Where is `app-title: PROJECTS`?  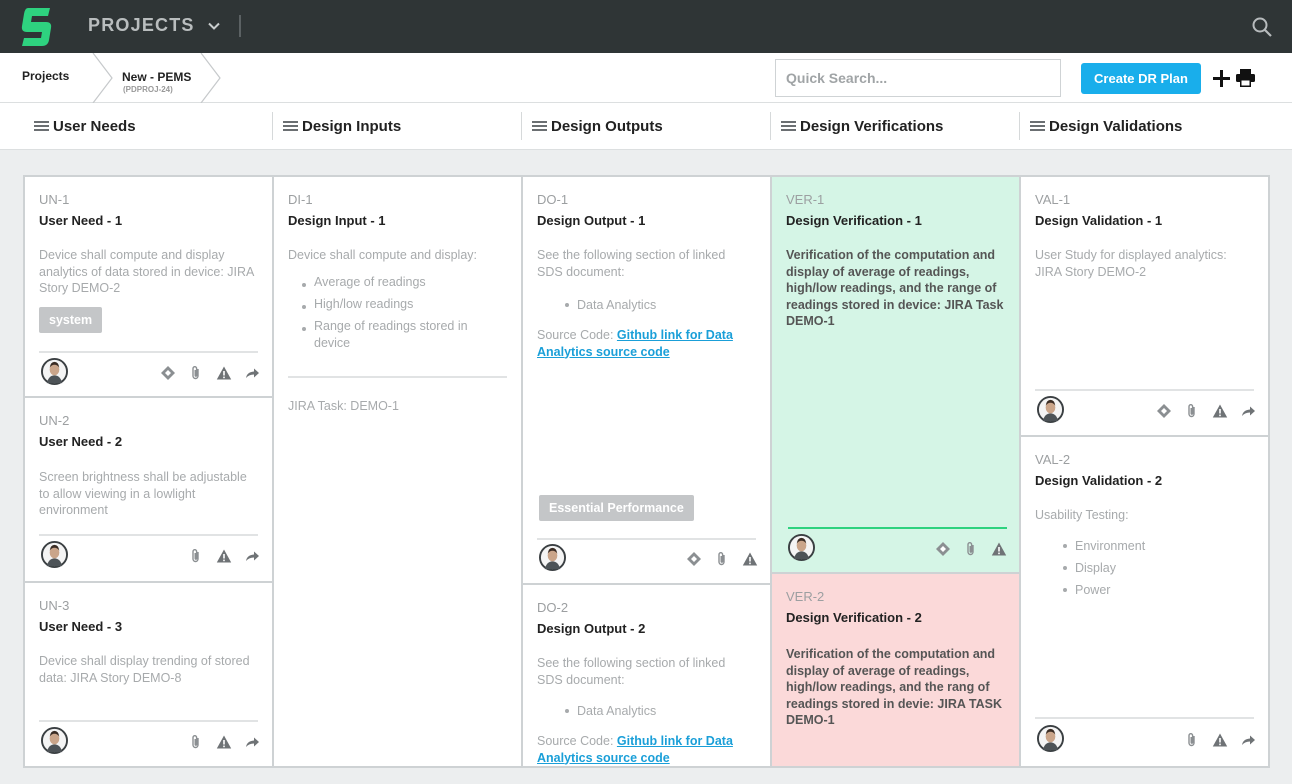
app-title: PROJECTS is located at coordinates (141, 25).